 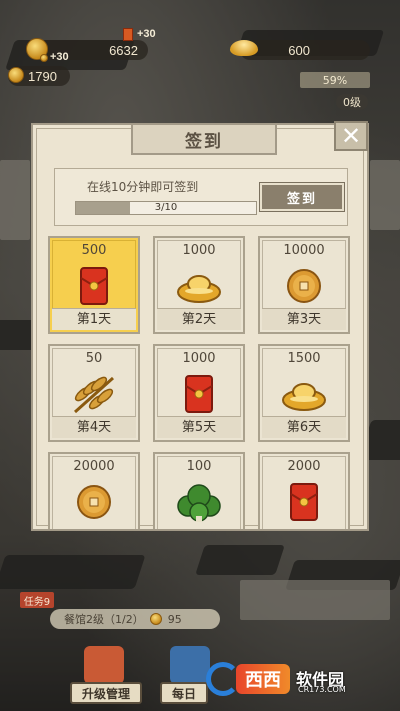 What do you see at coordinates (199, 502) in the screenshot?
I see `vegetable-icon` at bounding box center [199, 502].